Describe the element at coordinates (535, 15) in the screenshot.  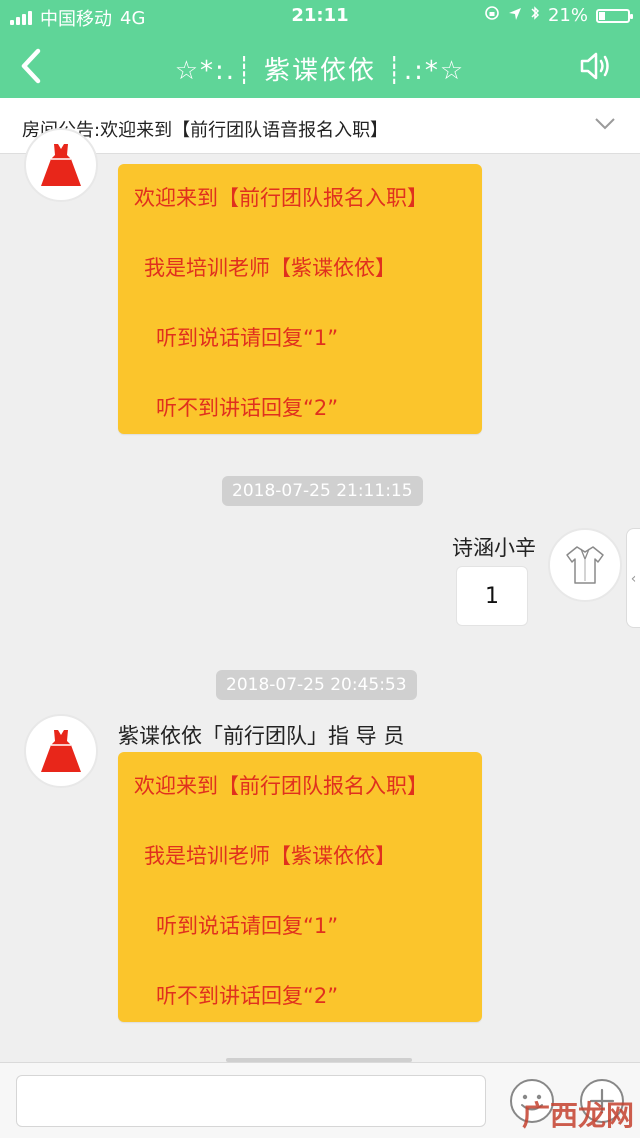
I see `bluetooth-icon` at that location.